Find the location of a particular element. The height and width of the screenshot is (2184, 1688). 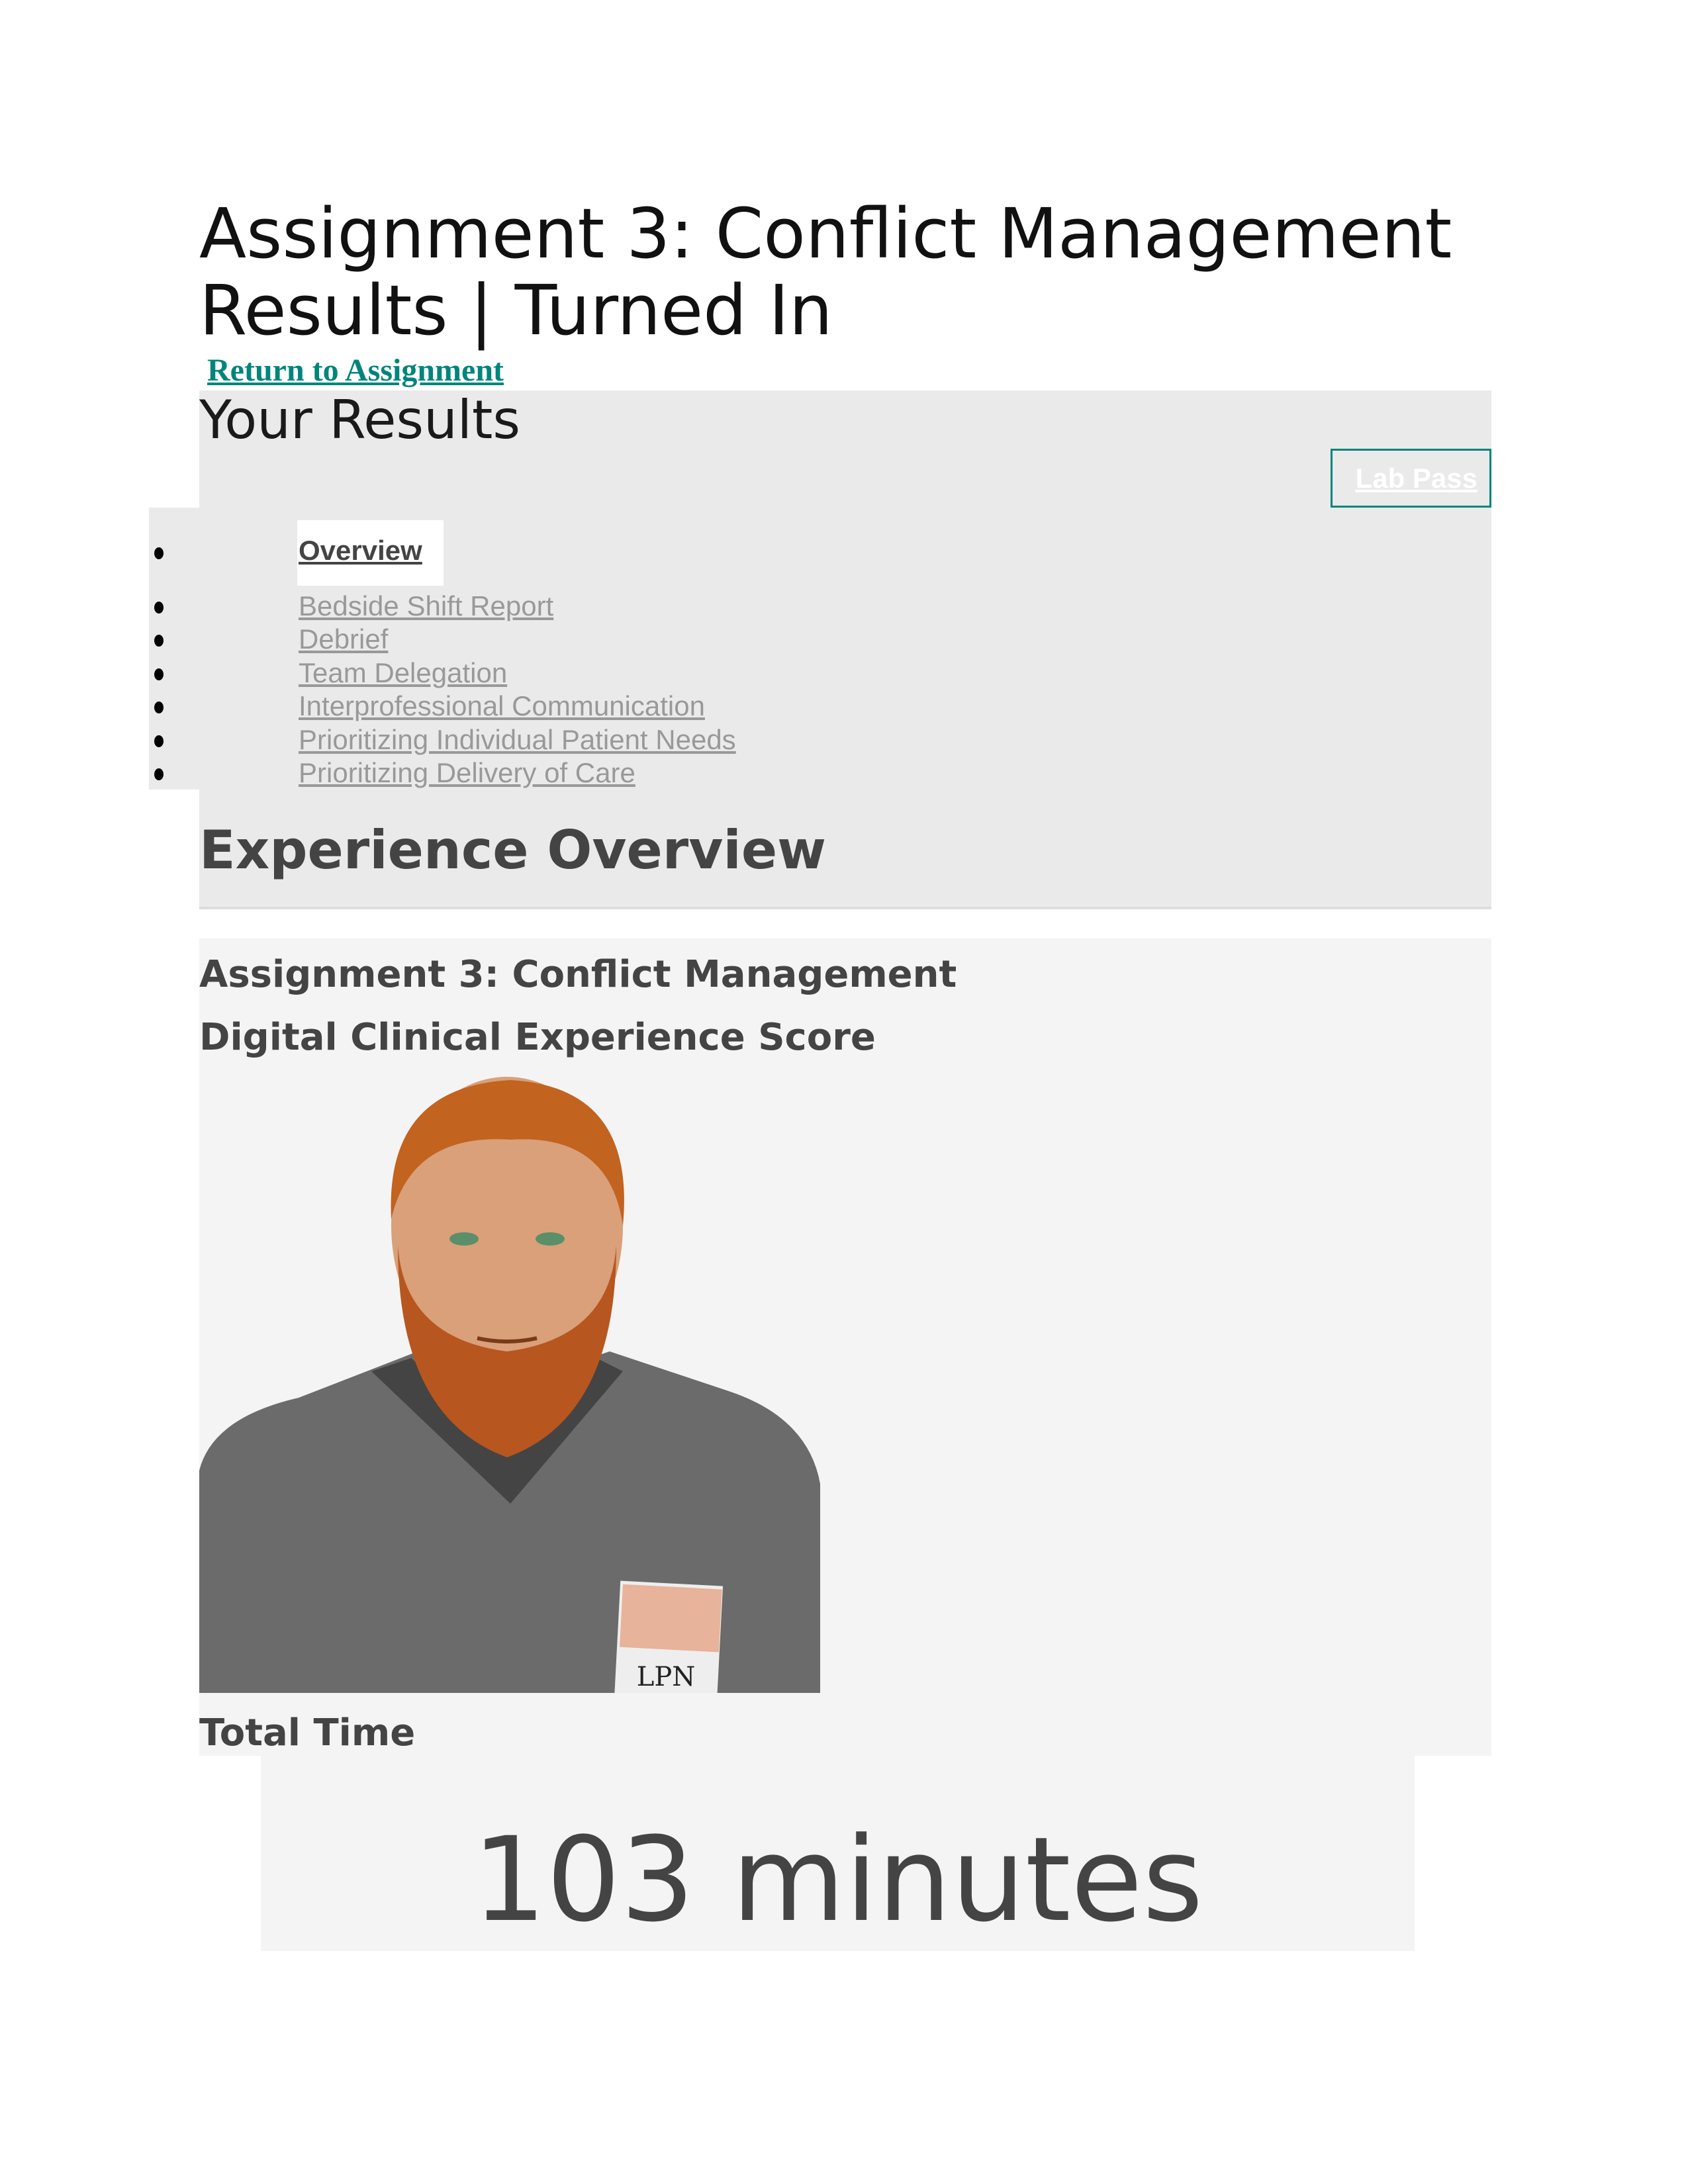

total-time-value: 103 minutes is located at coordinates (837, 1880).